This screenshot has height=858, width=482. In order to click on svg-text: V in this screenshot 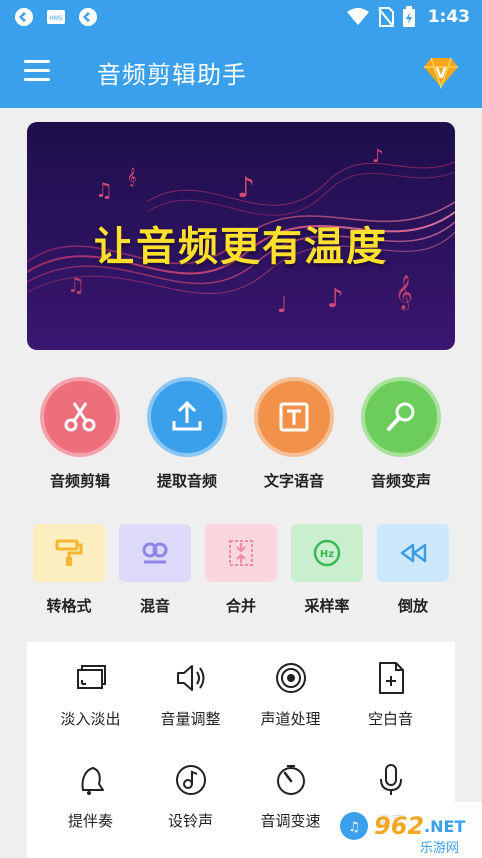, I will do `click(441, 74)`.